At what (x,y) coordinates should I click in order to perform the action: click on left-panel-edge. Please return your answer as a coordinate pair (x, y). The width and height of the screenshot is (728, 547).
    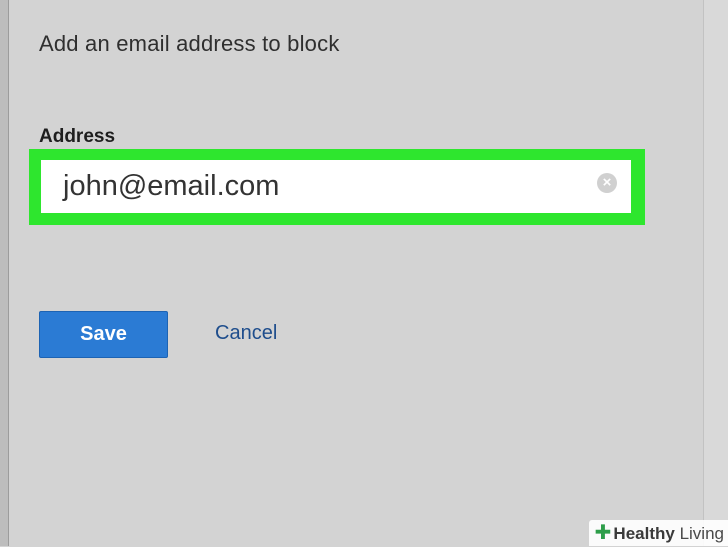
    Looking at the image, I should click on (4, 273).